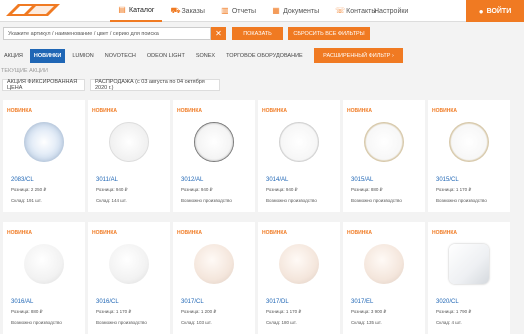  Describe the element at coordinates (26, 200) in the screenshot. I see `product-stock: Склад: 191 шт.` at that location.